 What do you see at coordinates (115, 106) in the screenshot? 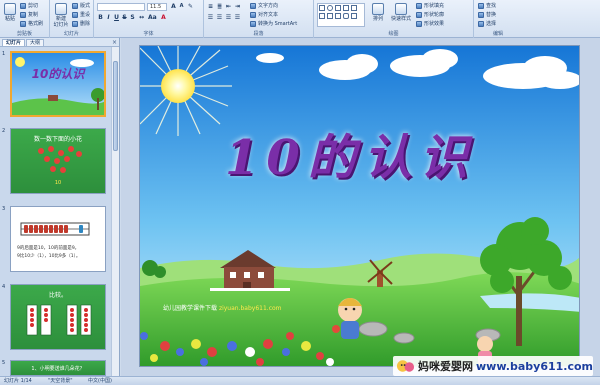
I see `panel-scrollbar-thumb` at bounding box center [115, 106].